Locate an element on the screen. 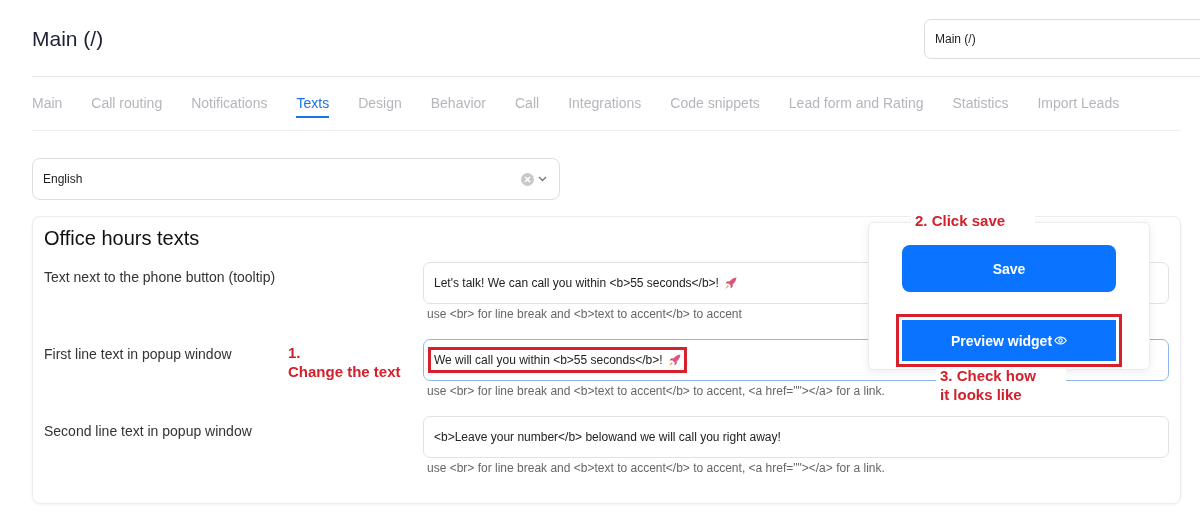  preview-button: Preview widget is located at coordinates (1009, 340).